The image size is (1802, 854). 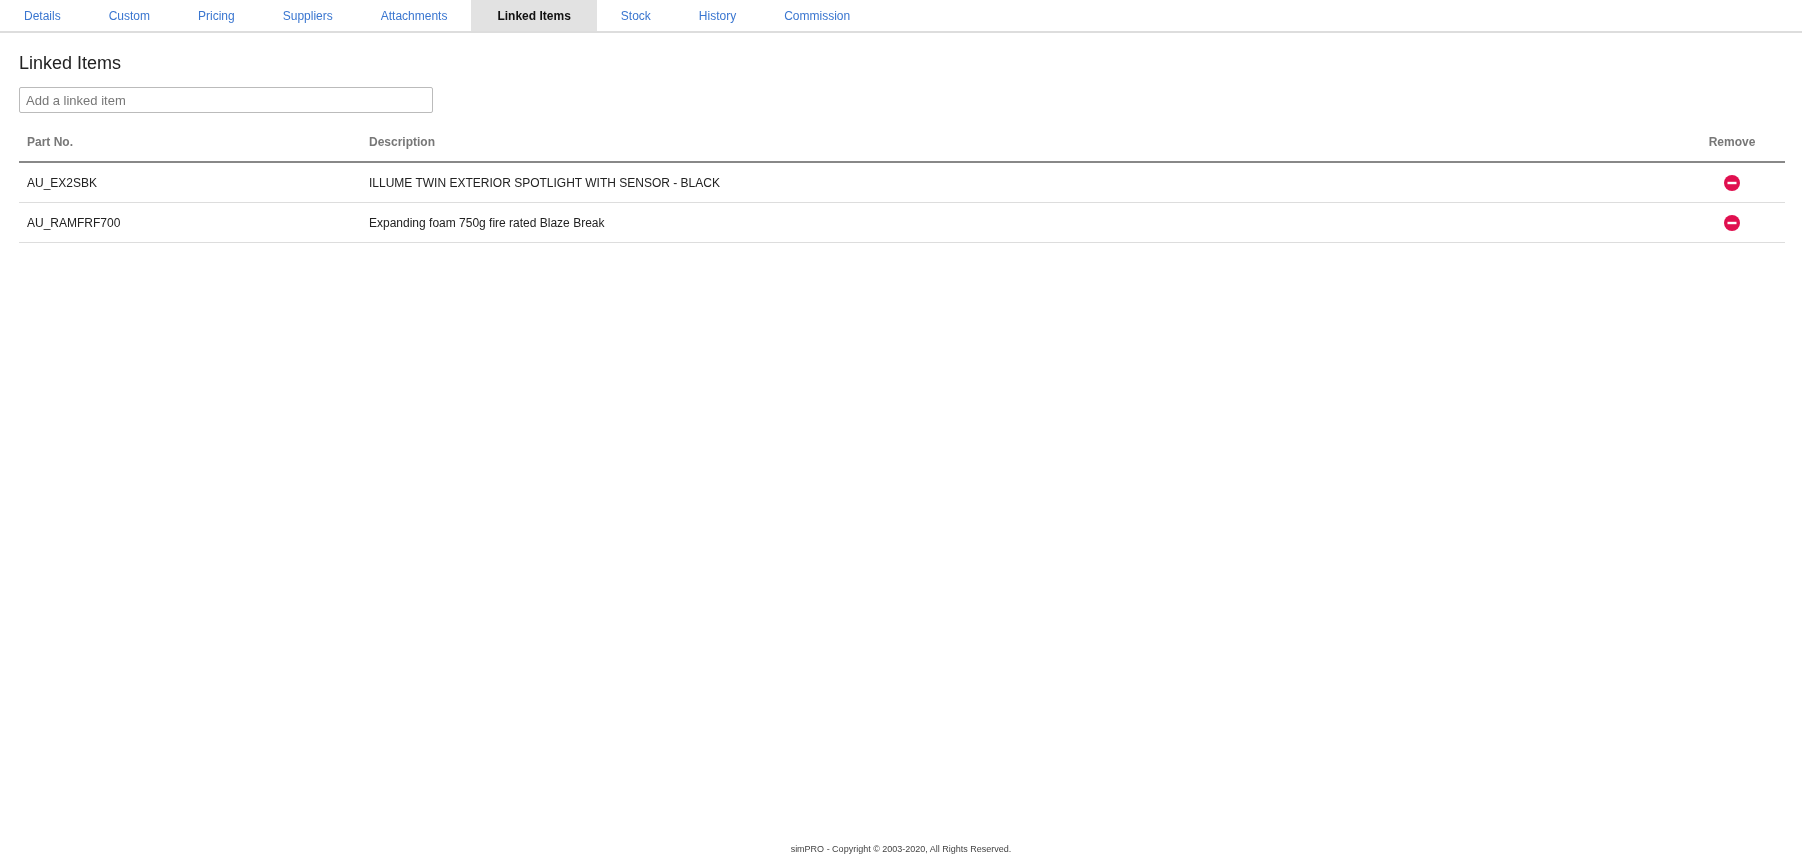 What do you see at coordinates (1732, 143) in the screenshot?
I see `column-header: Remove` at bounding box center [1732, 143].